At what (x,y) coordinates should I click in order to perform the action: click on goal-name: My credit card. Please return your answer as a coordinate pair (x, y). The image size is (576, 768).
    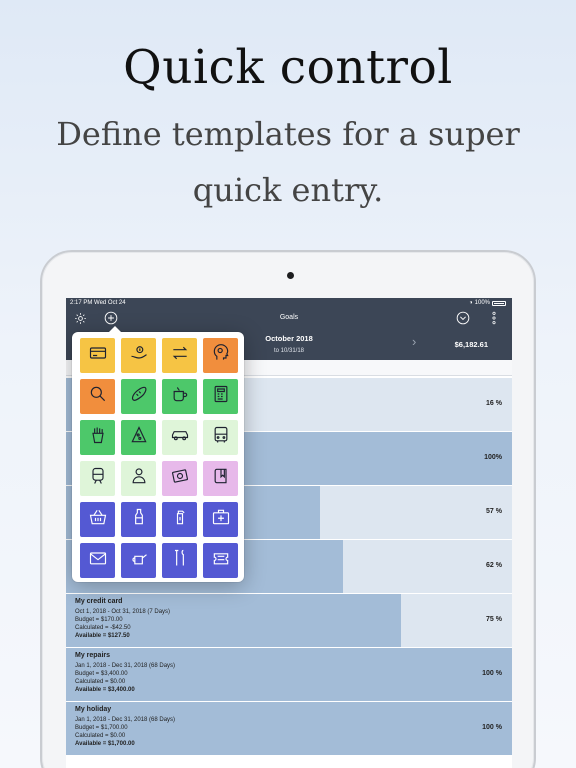
    Looking at the image, I should click on (99, 601).